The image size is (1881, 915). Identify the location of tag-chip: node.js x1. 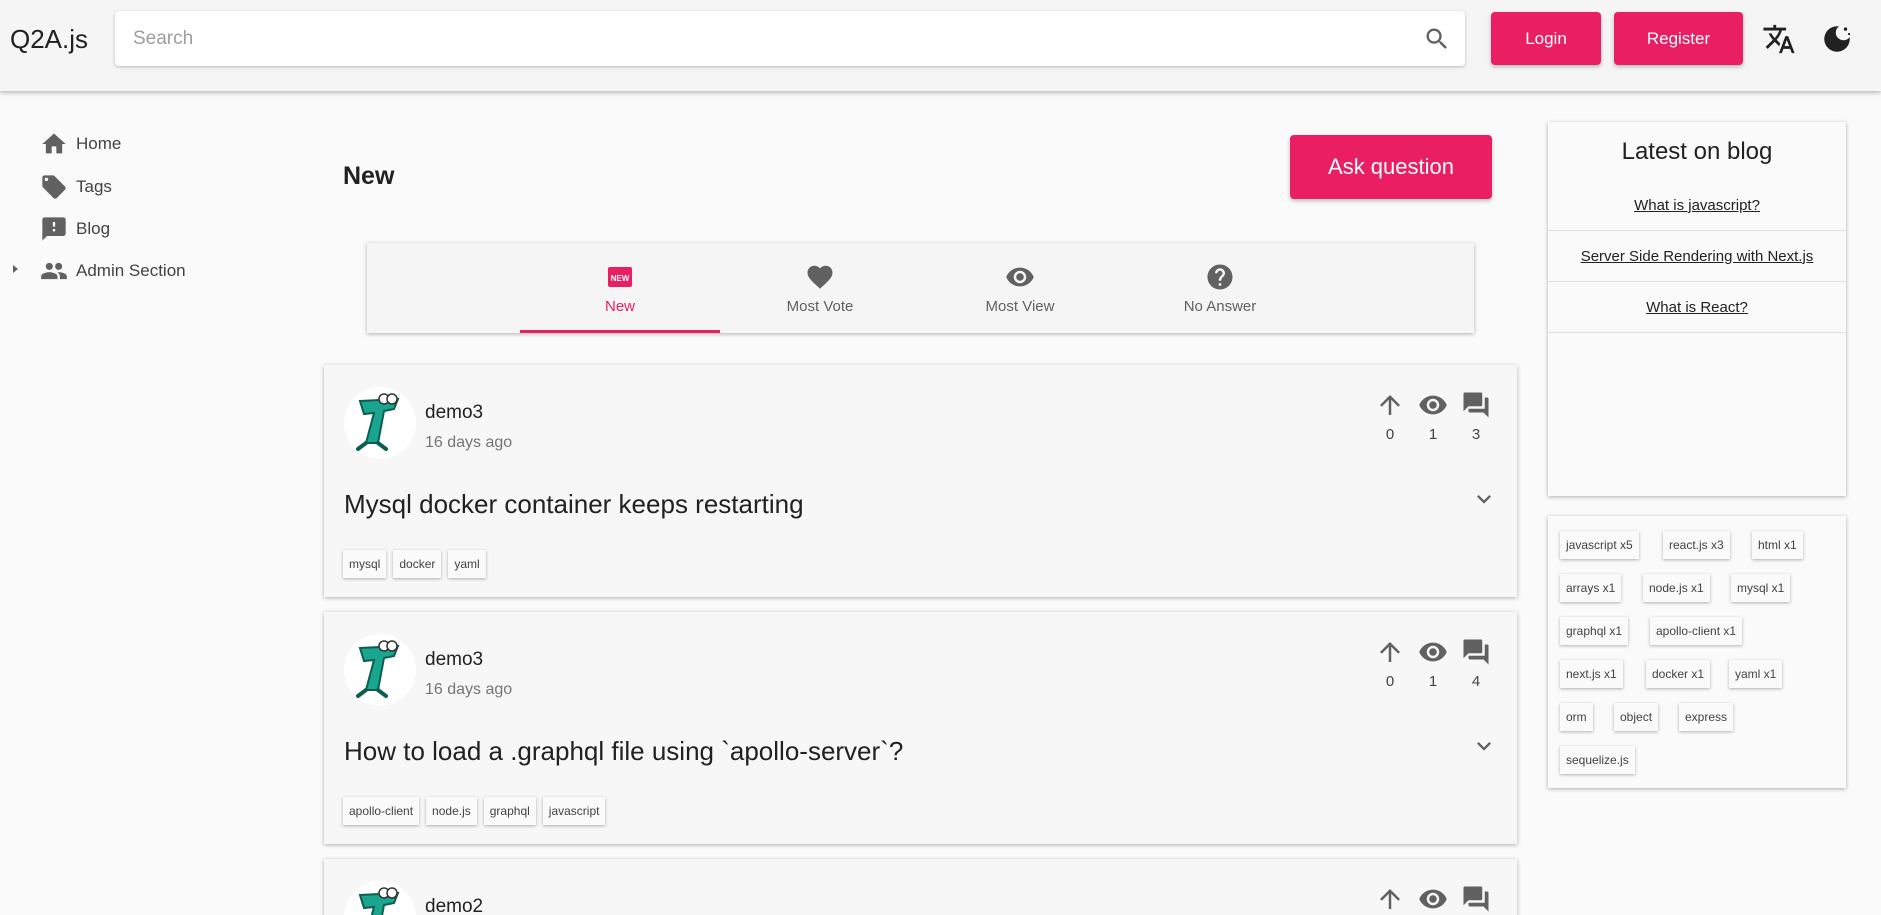
(1676, 588).